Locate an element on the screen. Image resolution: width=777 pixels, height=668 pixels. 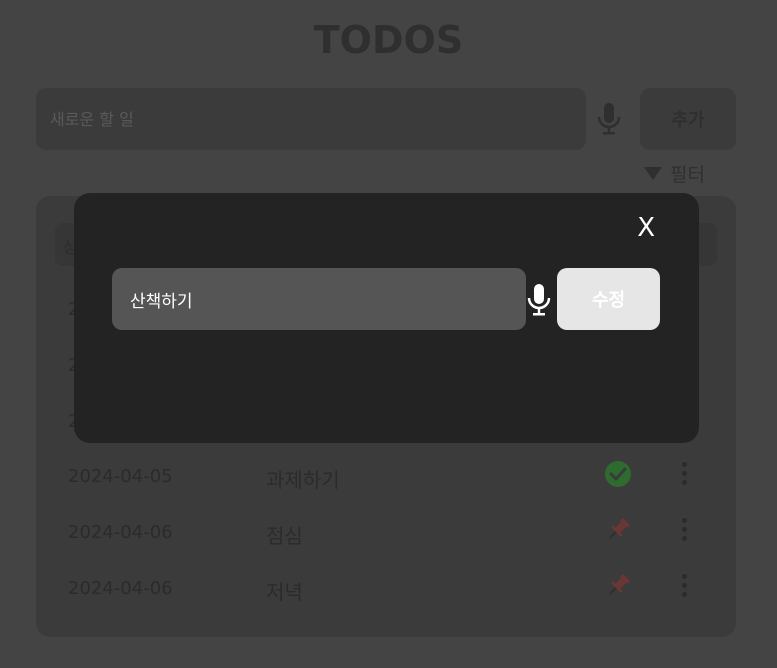
todo-text: 저녁 is located at coordinates (284, 590).